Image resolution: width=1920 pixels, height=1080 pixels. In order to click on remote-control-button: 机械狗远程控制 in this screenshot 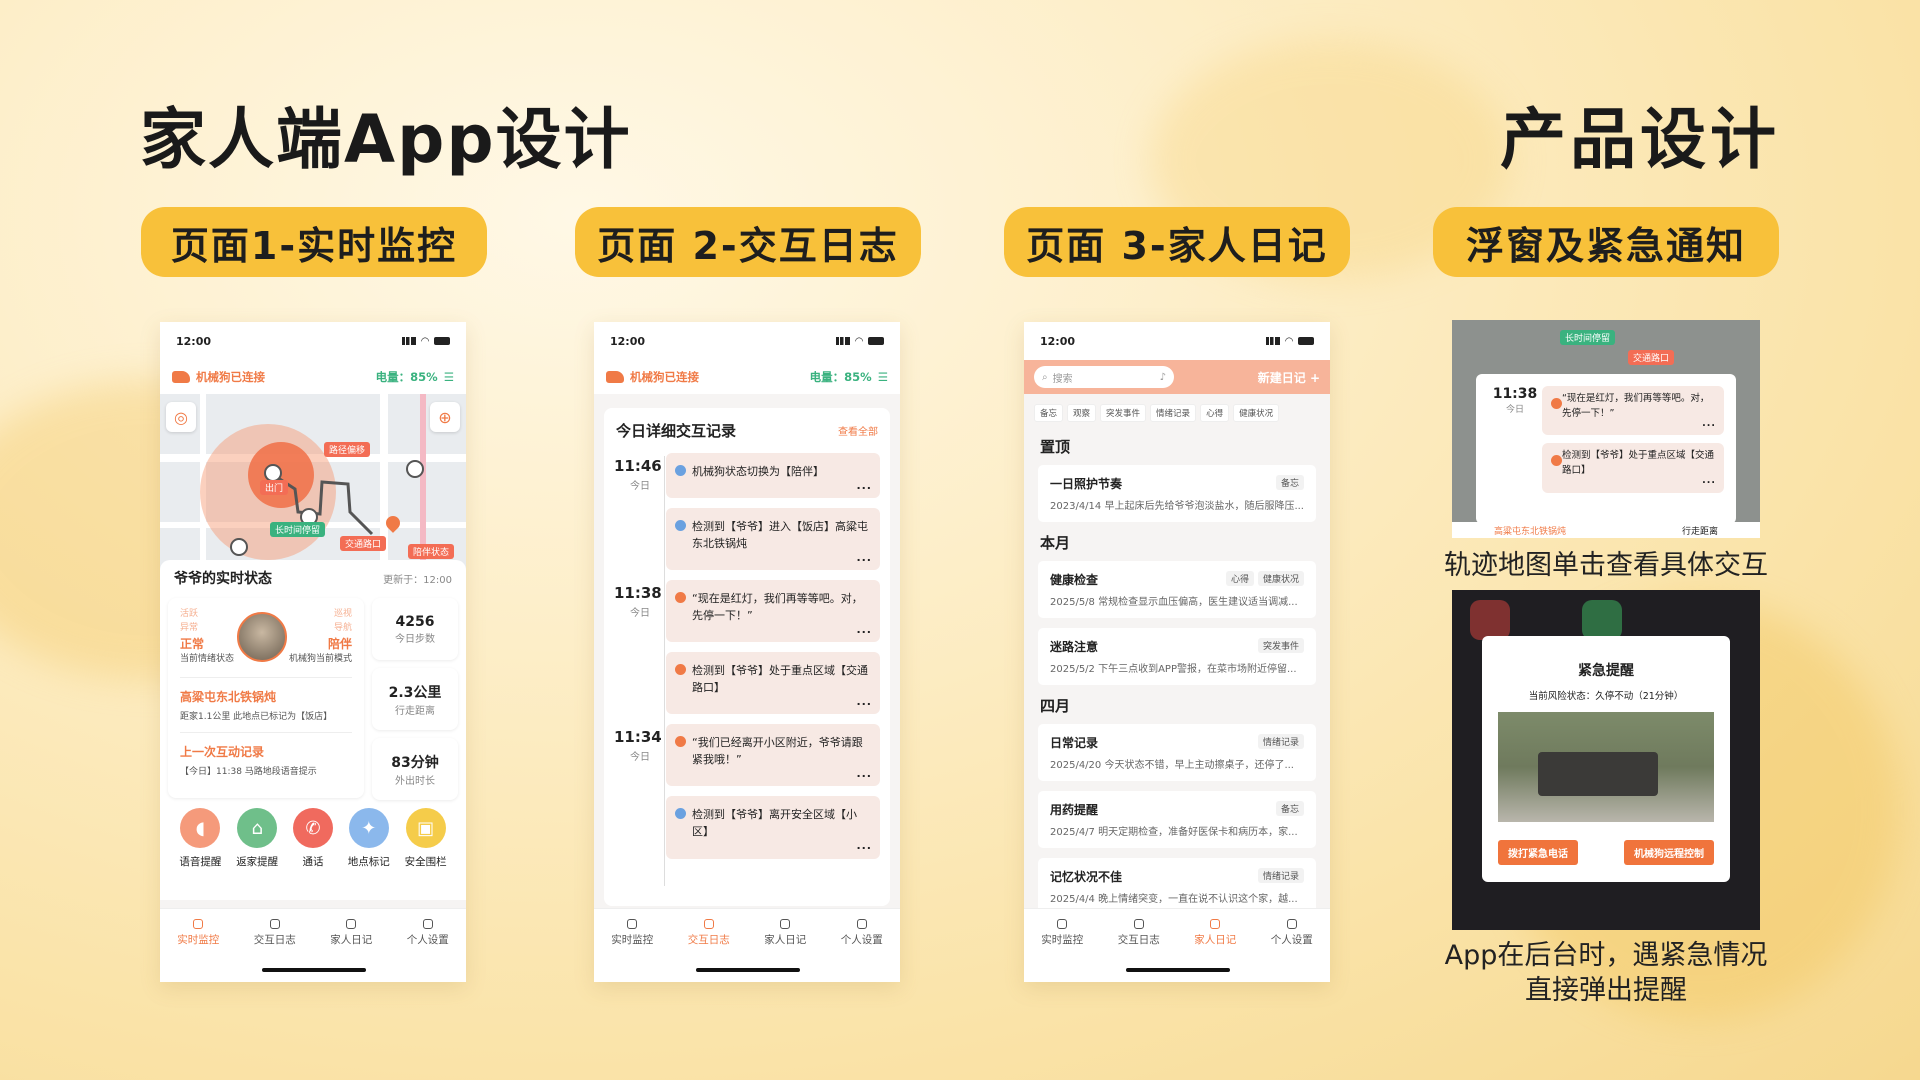, I will do `click(1669, 852)`.